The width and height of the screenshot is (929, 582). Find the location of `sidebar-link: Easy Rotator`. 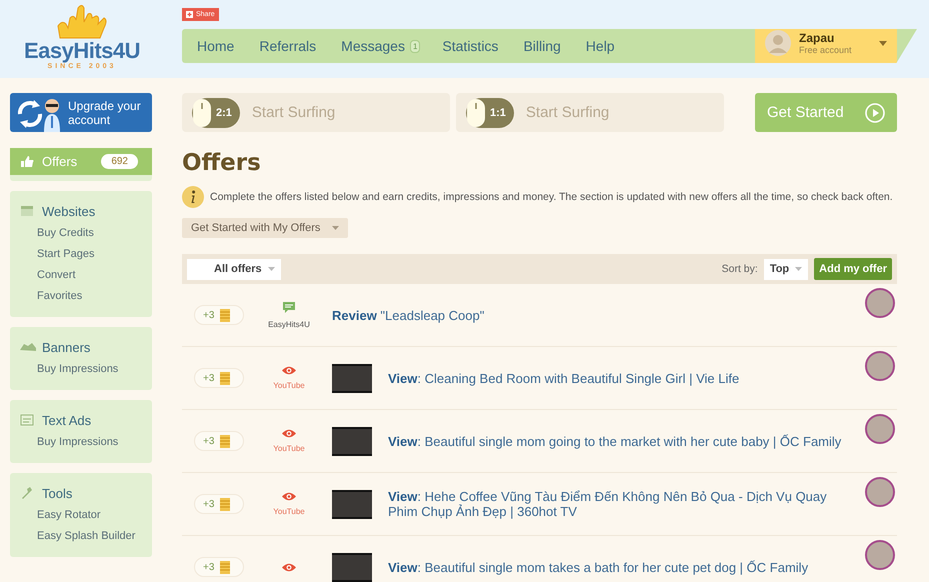

sidebar-link: Easy Rotator is located at coordinates (81, 515).